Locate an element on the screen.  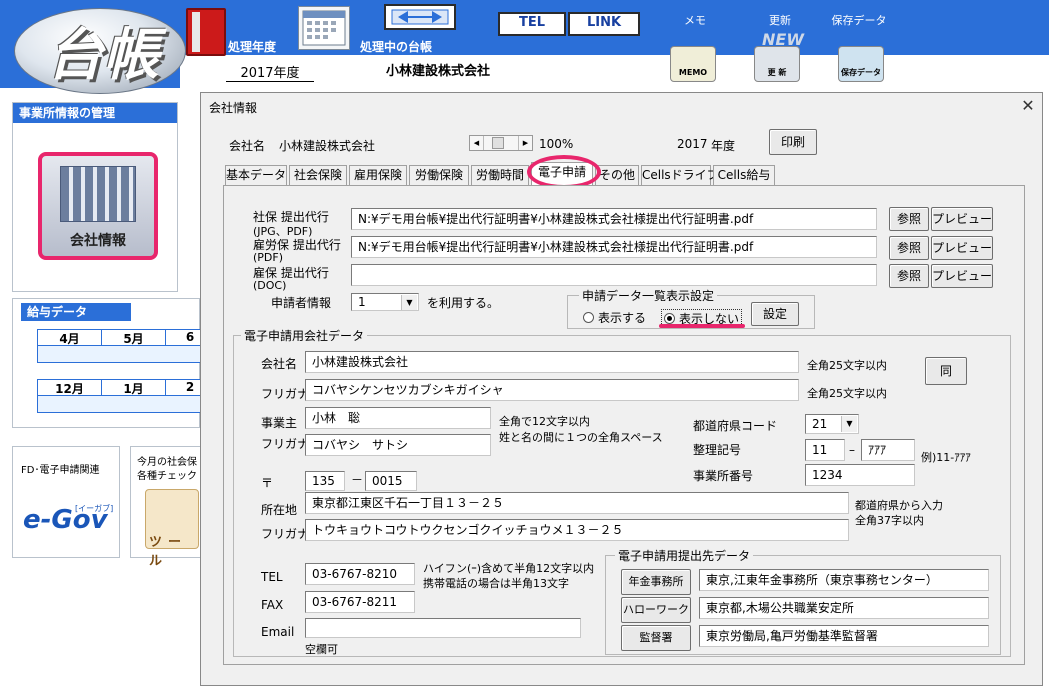
address-note-2: 全角37字以内 is located at coordinates (889, 520).